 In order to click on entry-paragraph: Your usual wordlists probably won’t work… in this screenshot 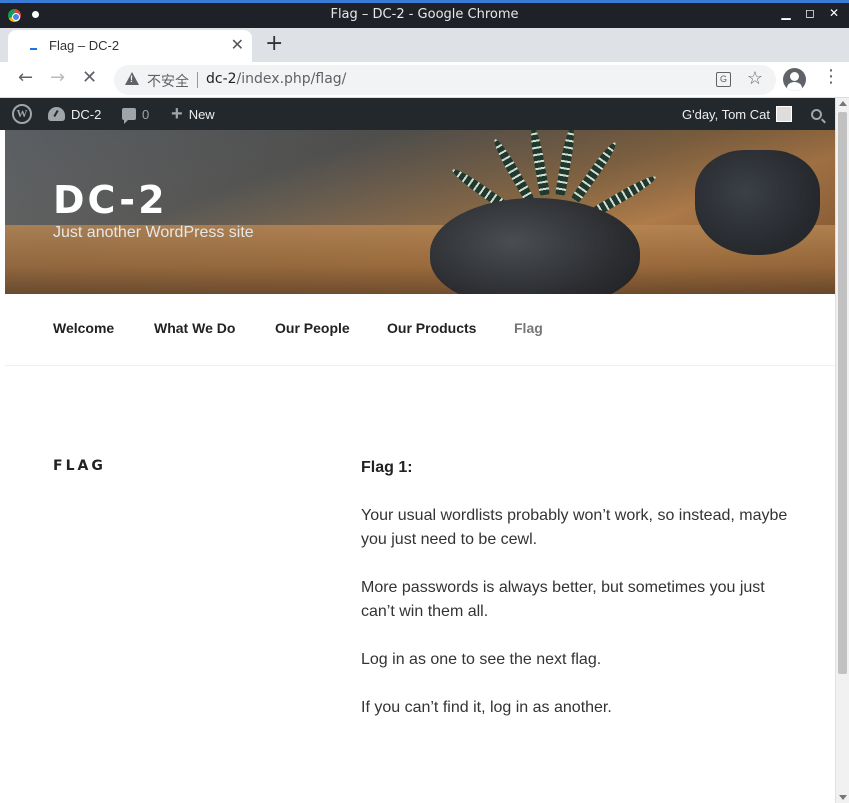, I will do `click(574, 527)`.